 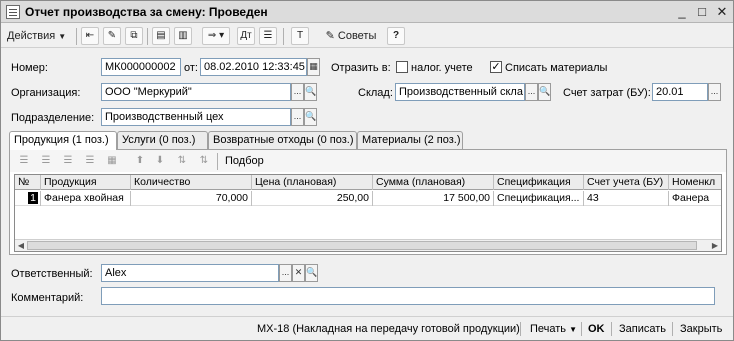 I want to click on edit-icon: ✎, so click(x=112, y=36).